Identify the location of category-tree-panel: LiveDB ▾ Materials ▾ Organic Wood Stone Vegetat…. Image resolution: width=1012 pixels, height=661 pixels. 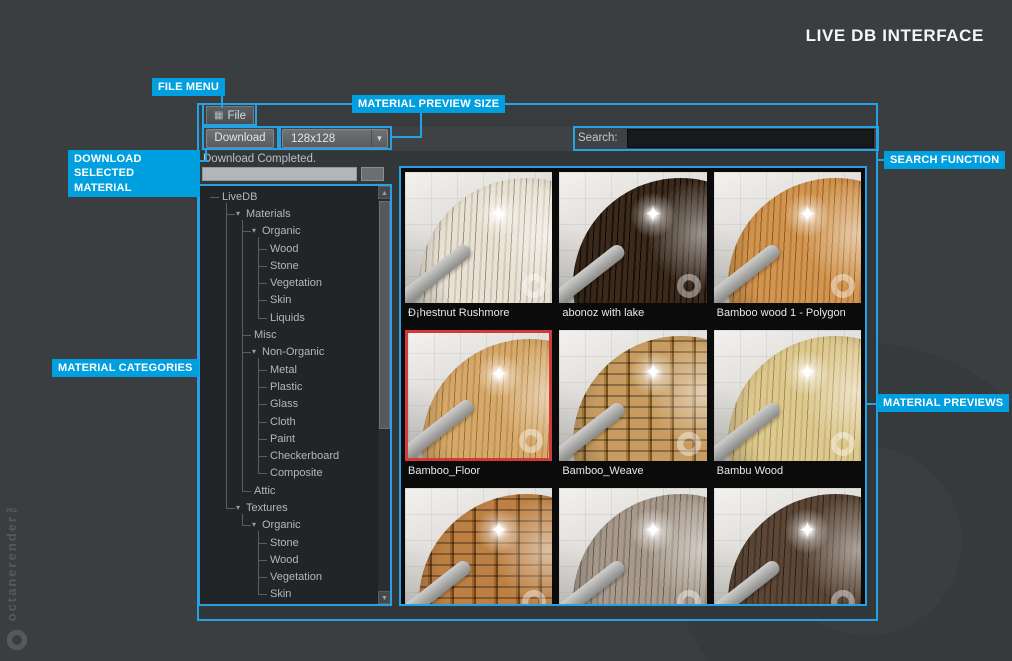
(295, 395).